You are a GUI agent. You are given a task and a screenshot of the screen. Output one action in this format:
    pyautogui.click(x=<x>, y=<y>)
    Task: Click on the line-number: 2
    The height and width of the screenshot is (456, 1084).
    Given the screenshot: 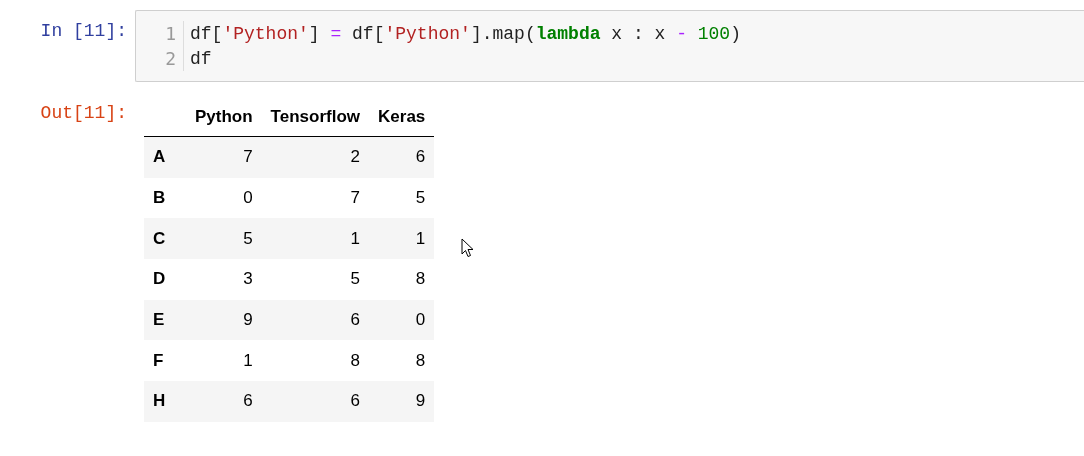 What is the action you would take?
    pyautogui.click(x=160, y=58)
    